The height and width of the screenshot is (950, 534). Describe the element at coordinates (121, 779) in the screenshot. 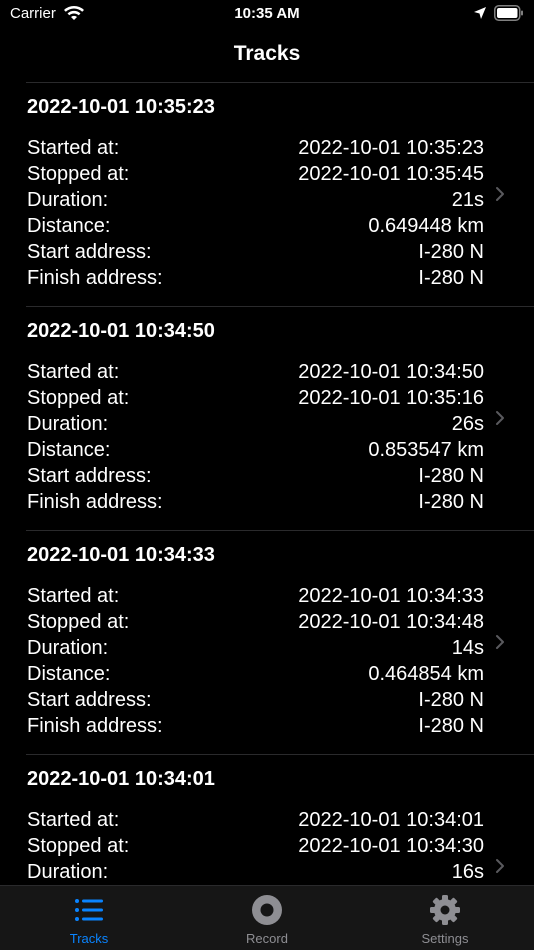

I see `track-title: 2022-10-01 10:34:01` at that location.